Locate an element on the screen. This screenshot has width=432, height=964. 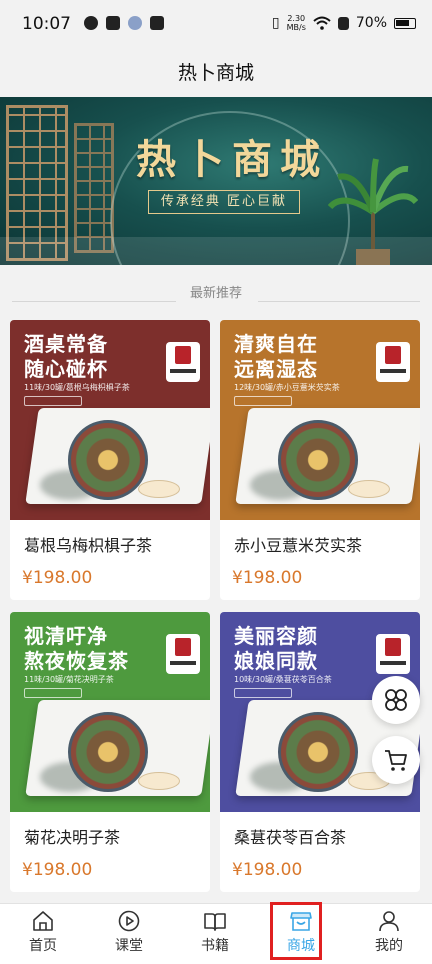
play-circle-icon is located at coordinates (129, 921).